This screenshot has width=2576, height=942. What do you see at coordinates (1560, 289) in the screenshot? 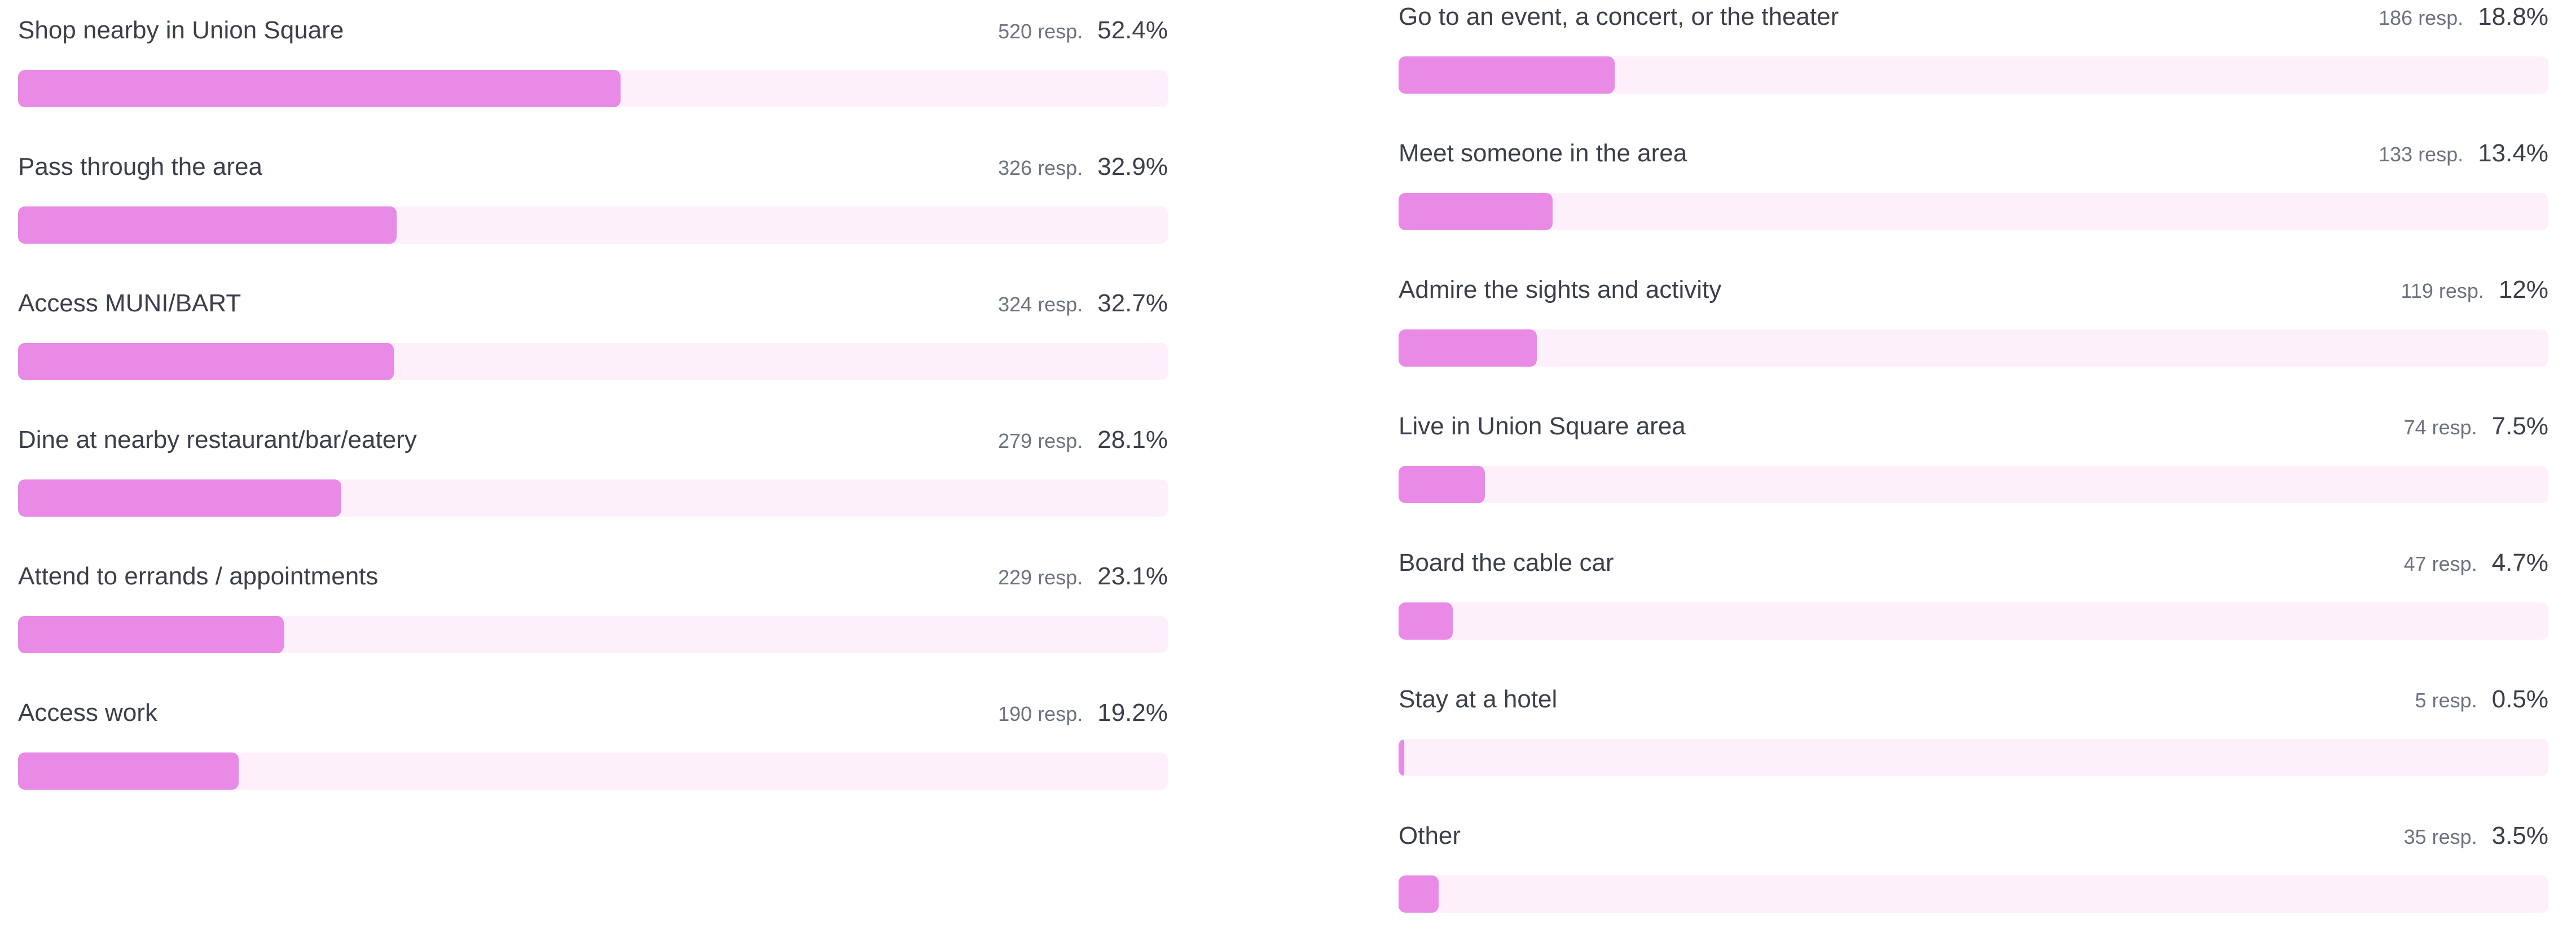
I see `response-label: Admire the sights and activity` at bounding box center [1560, 289].